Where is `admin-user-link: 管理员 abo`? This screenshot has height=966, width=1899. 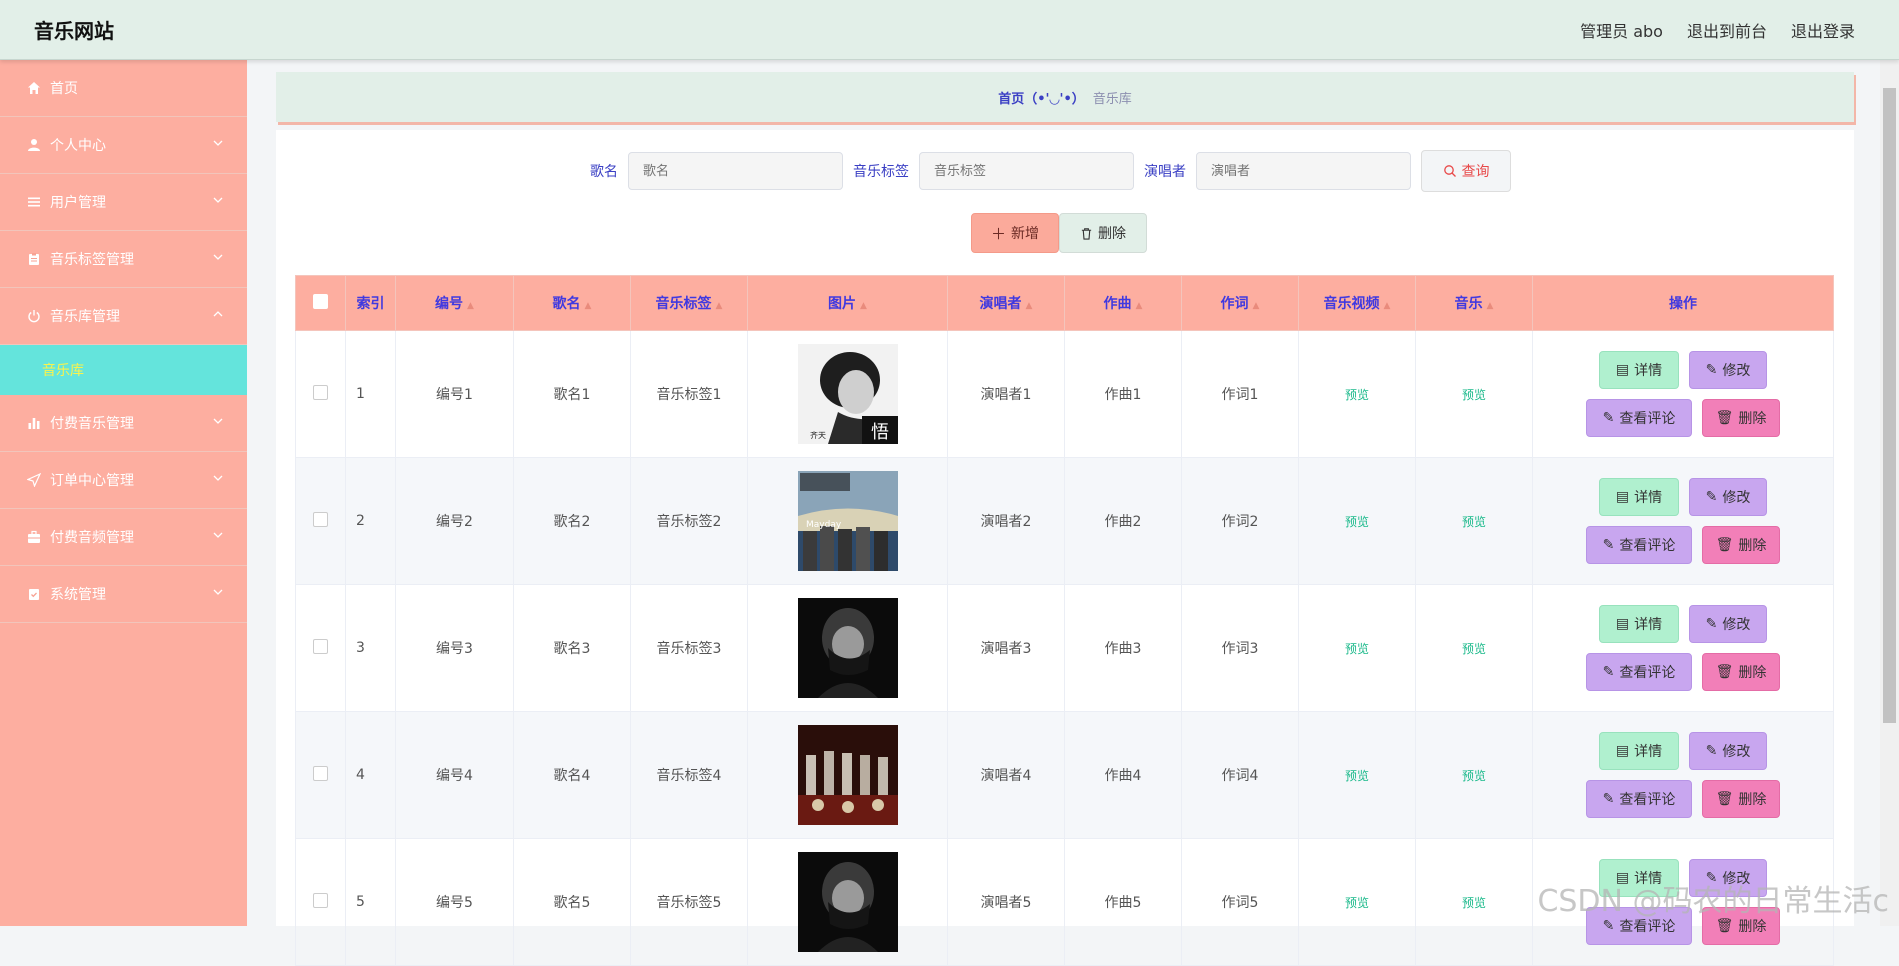
admin-user-link: 管理员 abo is located at coordinates (1621, 30).